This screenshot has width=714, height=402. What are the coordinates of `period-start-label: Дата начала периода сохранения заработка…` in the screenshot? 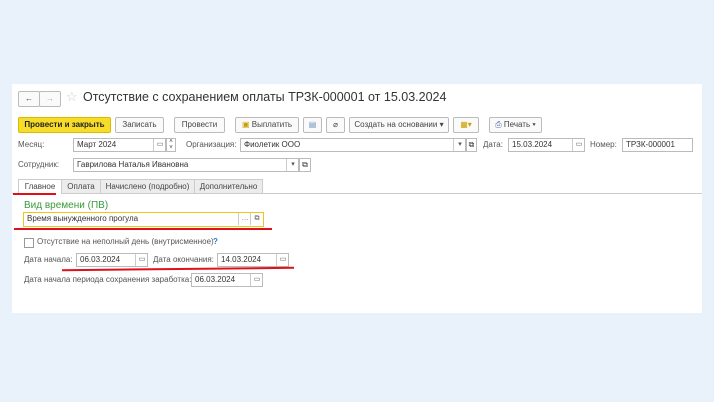 It's located at (108, 279).